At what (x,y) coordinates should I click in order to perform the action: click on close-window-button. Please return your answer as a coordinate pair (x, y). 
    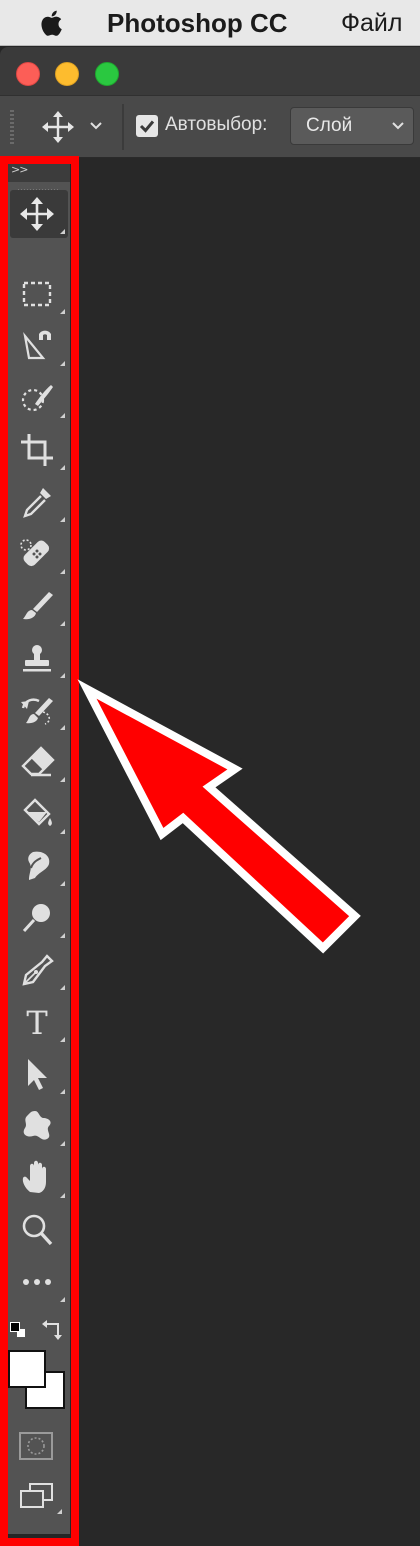
    Looking at the image, I should click on (28, 74).